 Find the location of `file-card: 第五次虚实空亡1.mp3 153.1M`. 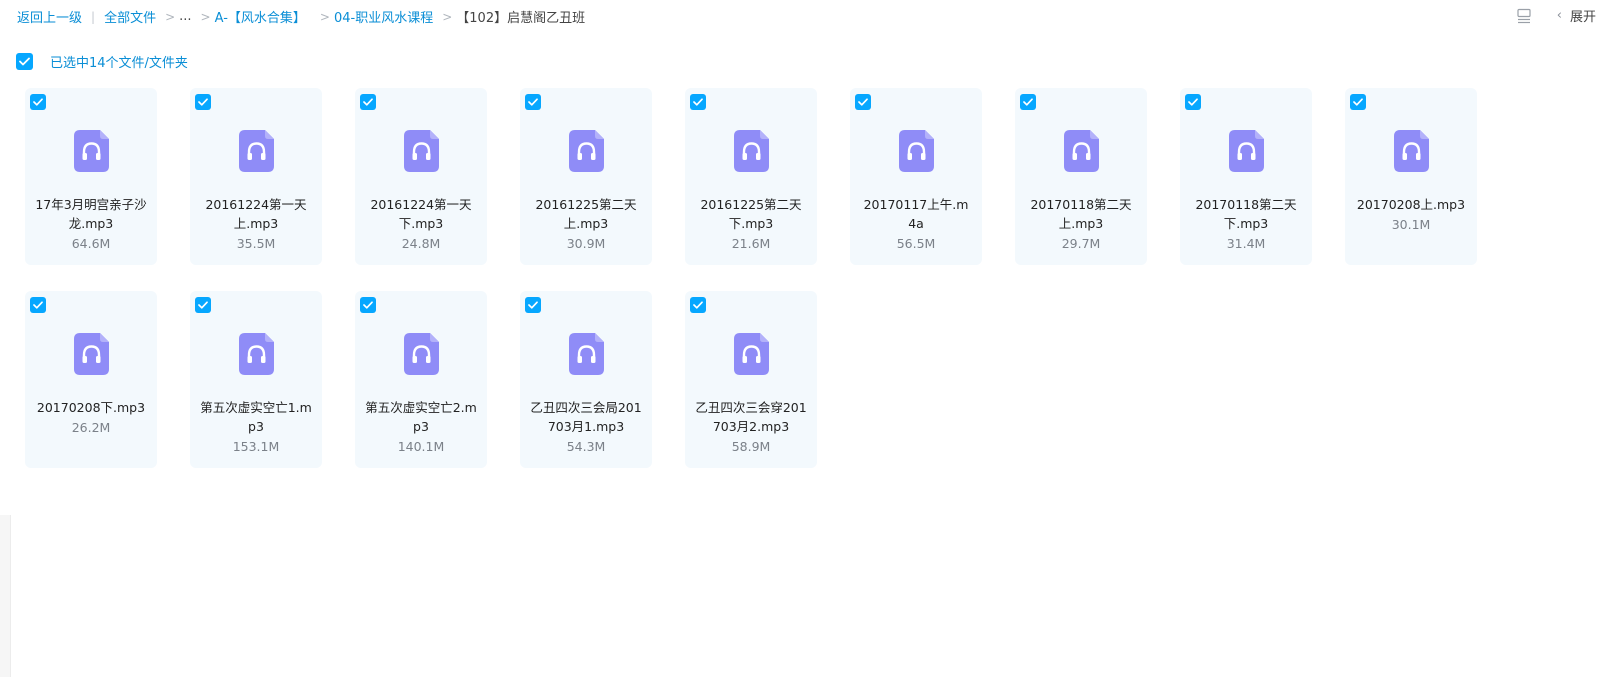

file-card: 第五次虚实空亡1.mp3 153.1M is located at coordinates (256, 379).